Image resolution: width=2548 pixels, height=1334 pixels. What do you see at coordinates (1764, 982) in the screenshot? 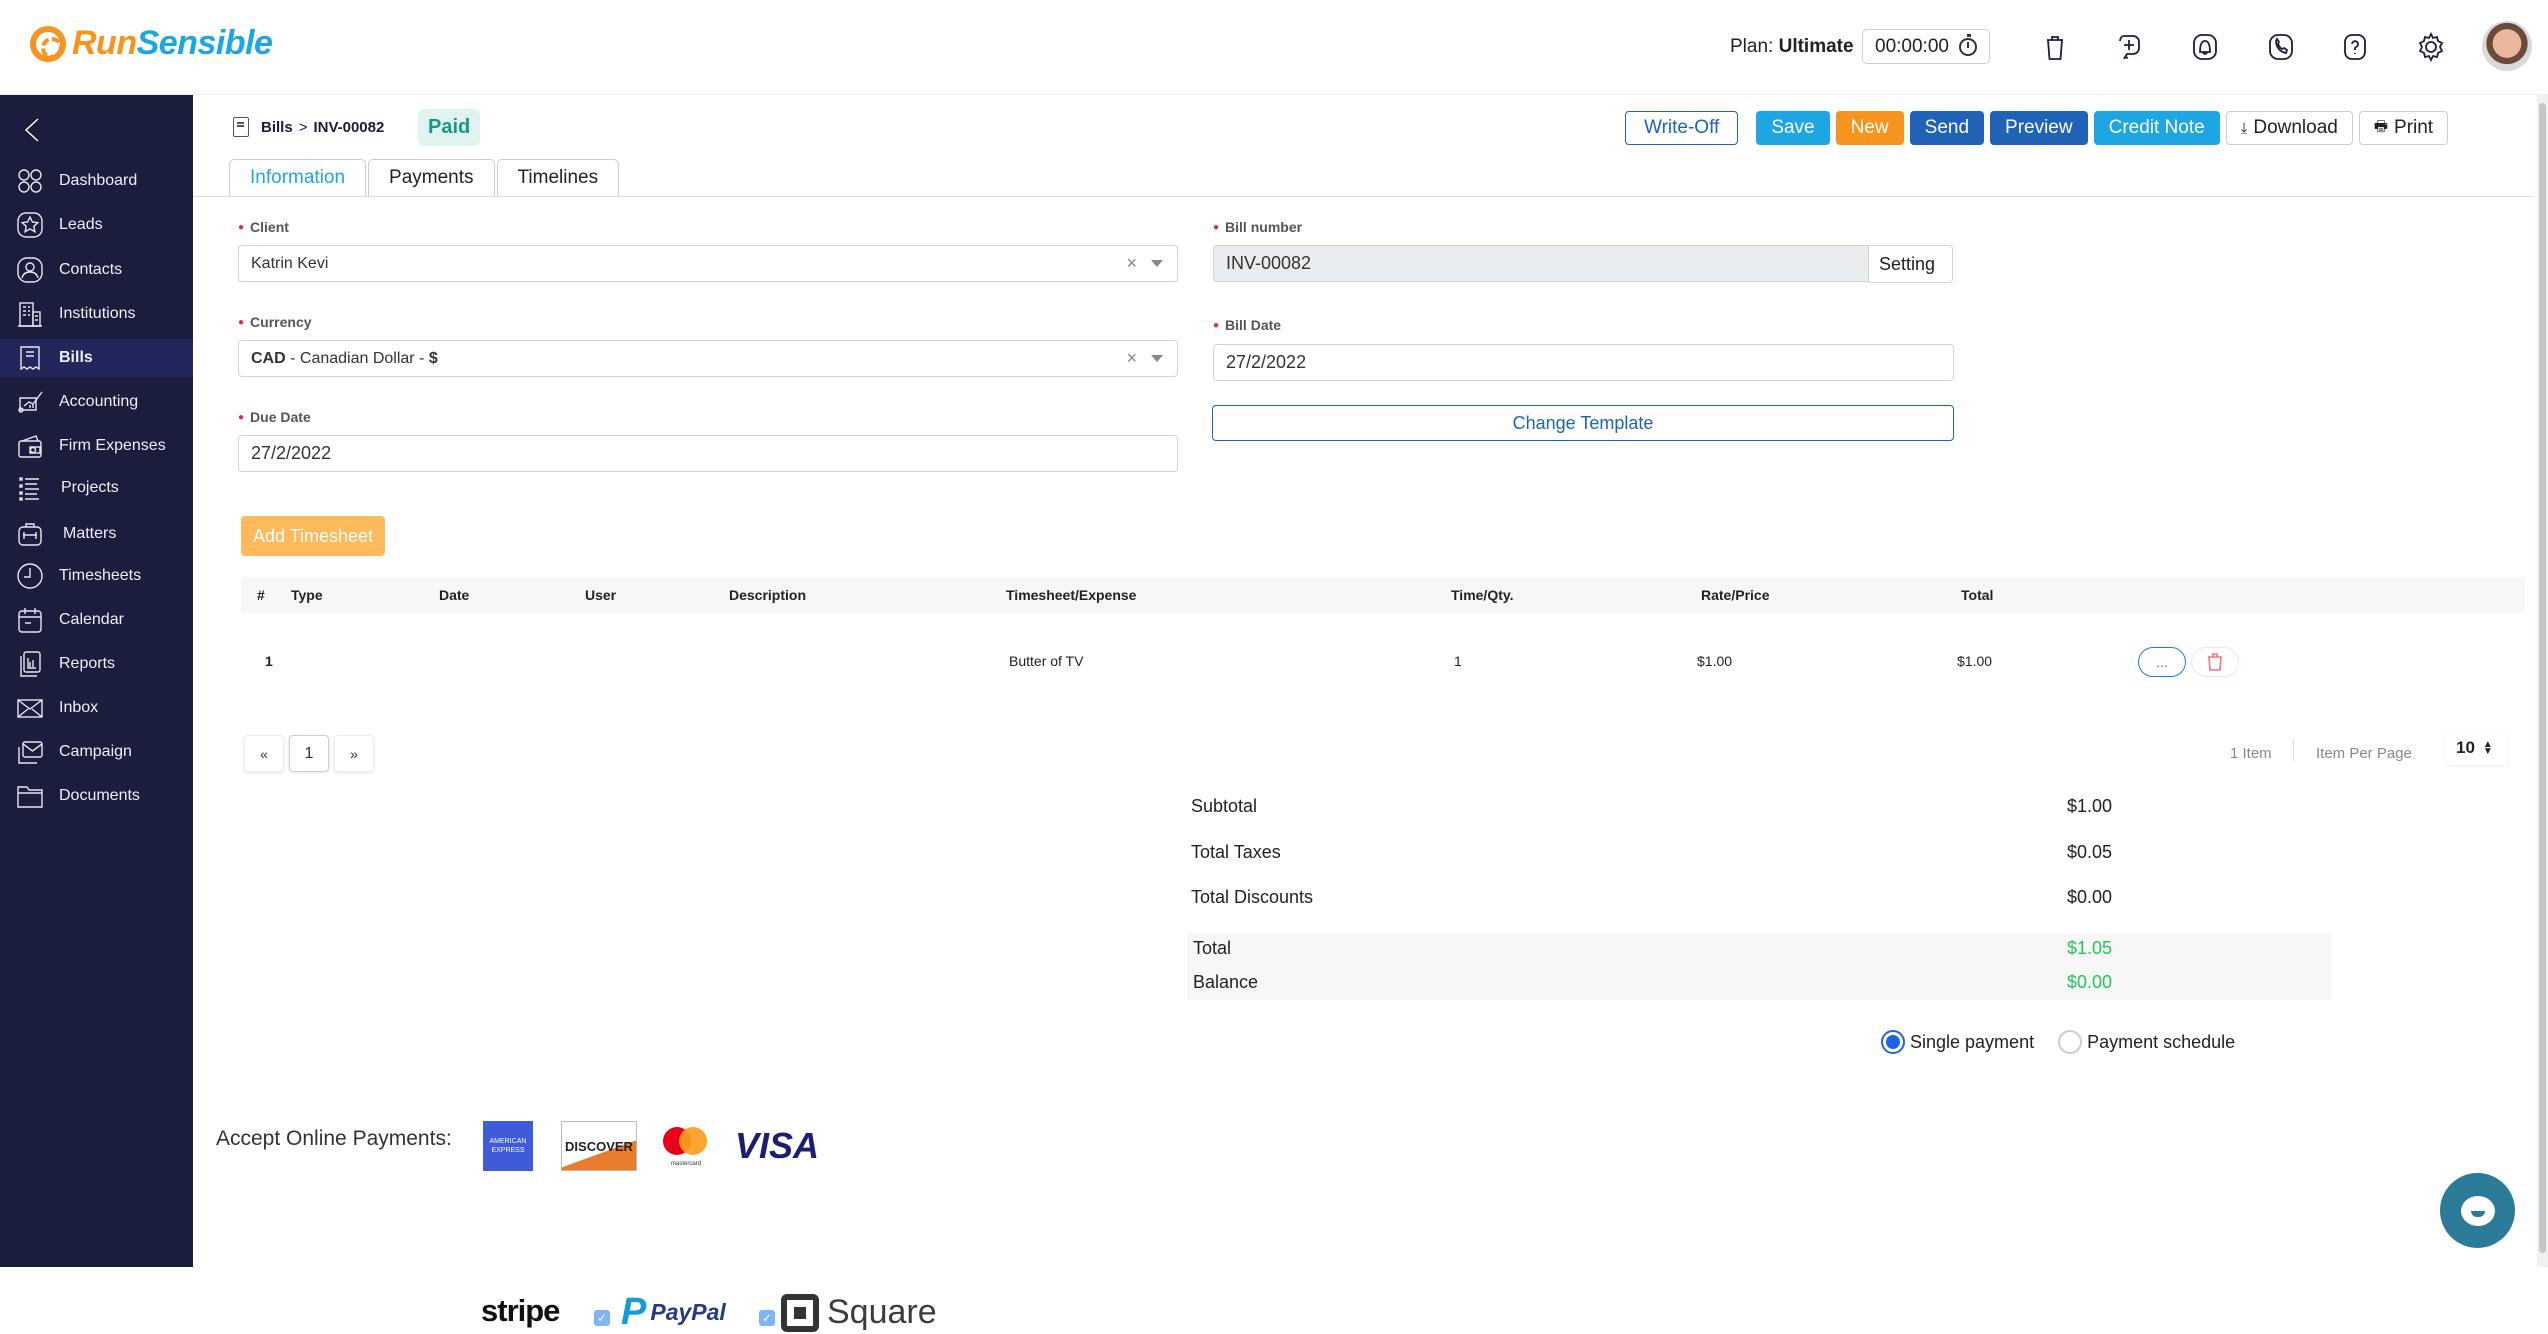
I see `balance-row: Balance $0.00` at bounding box center [1764, 982].